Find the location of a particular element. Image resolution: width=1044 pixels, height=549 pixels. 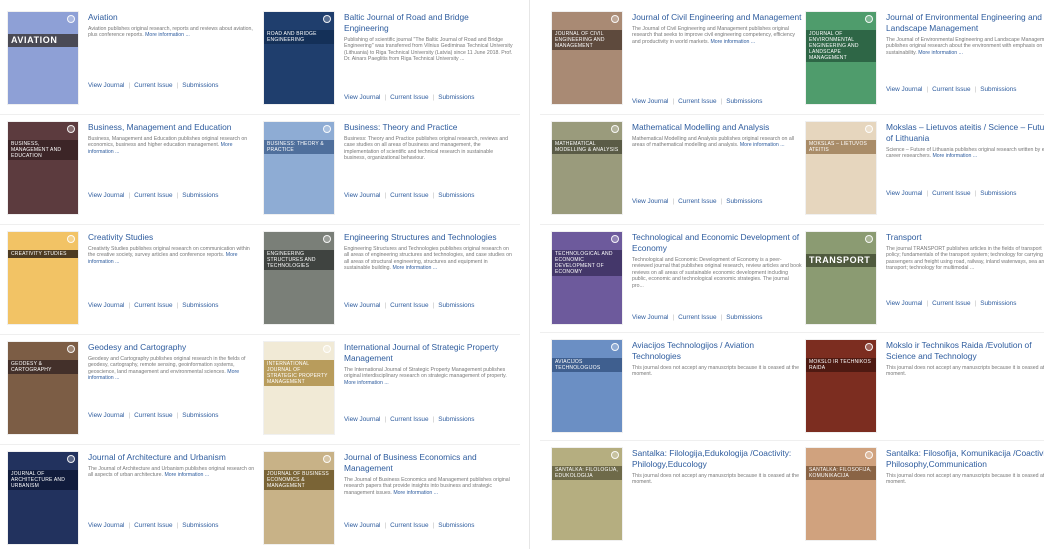

journal-cover-image: Road and Bridge Engineering is located at coordinates (299, 58).